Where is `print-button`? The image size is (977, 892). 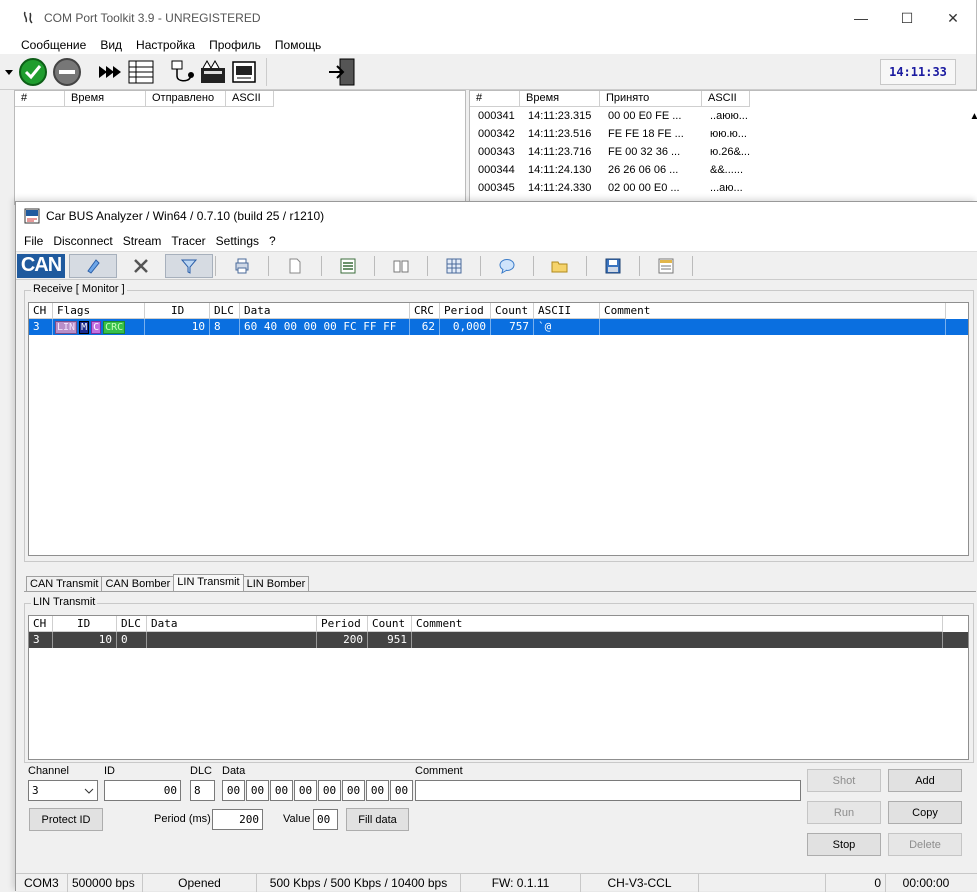
print-button is located at coordinates (242, 266).